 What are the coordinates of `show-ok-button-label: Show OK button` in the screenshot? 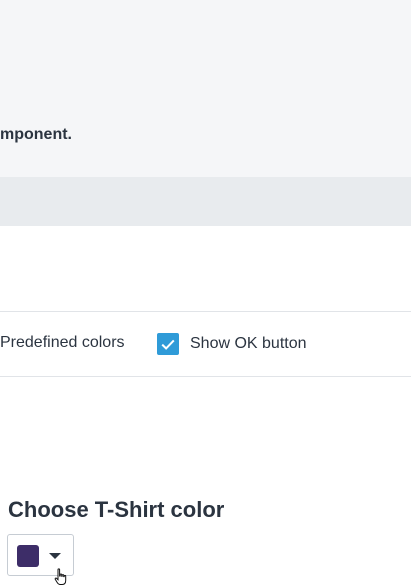 It's located at (248, 343).